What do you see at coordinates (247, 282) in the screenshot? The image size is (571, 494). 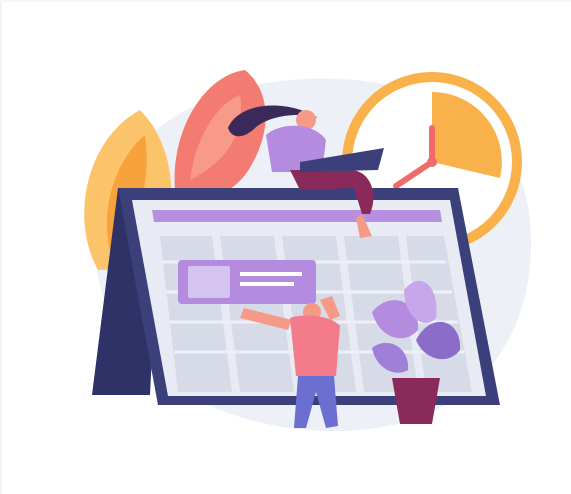 I see `event-card` at bounding box center [247, 282].